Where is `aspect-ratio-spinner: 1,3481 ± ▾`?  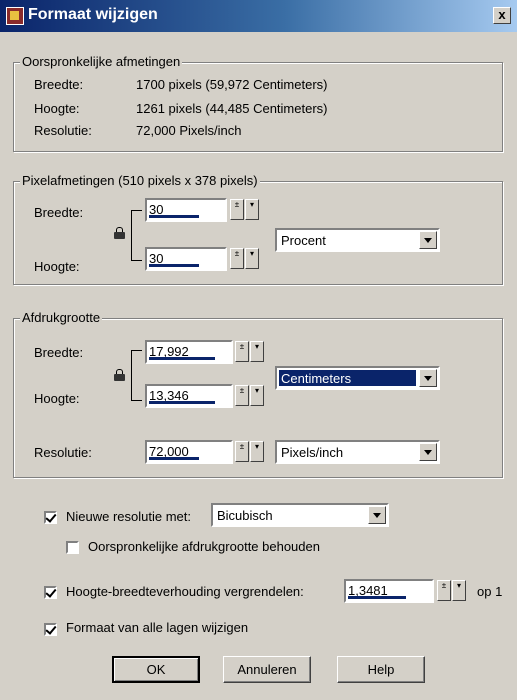
aspect-ratio-spinner: 1,3481 ± ▾ is located at coordinates (408, 591).